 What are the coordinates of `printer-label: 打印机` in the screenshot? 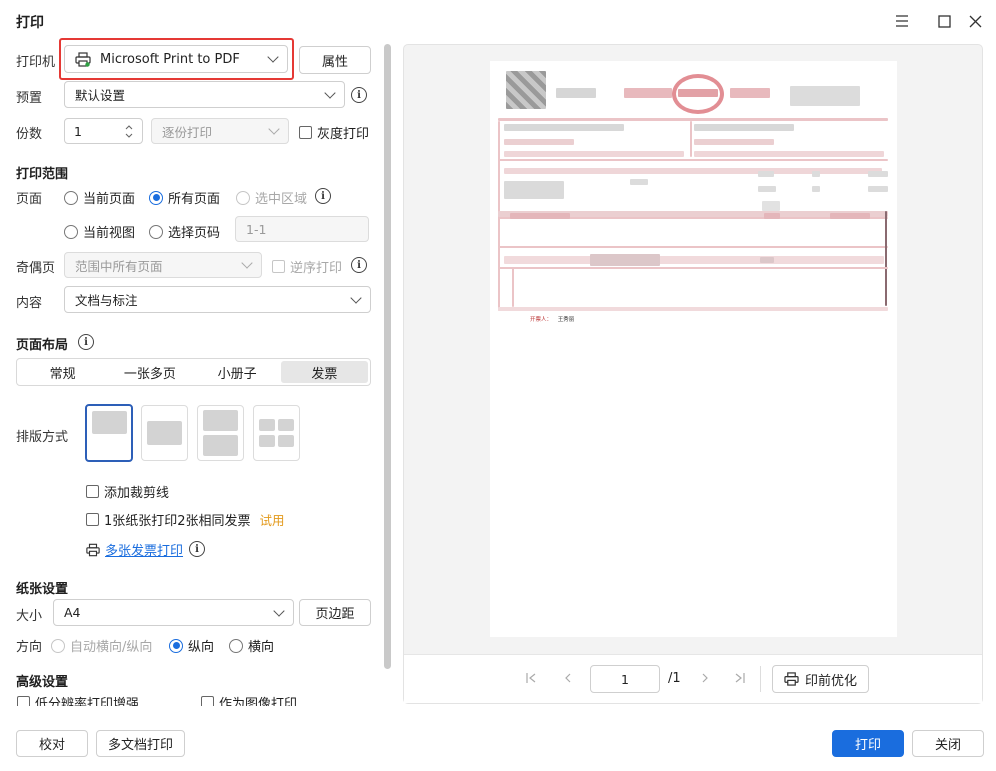 It's located at (36, 62).